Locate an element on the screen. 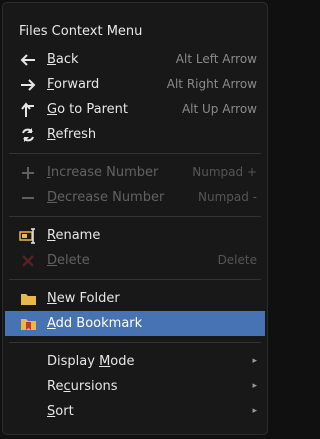 Image resolution: width=320 pixels, height=439 pixels. back-menu-item: Back Alt Left Arrow is located at coordinates (135, 59).